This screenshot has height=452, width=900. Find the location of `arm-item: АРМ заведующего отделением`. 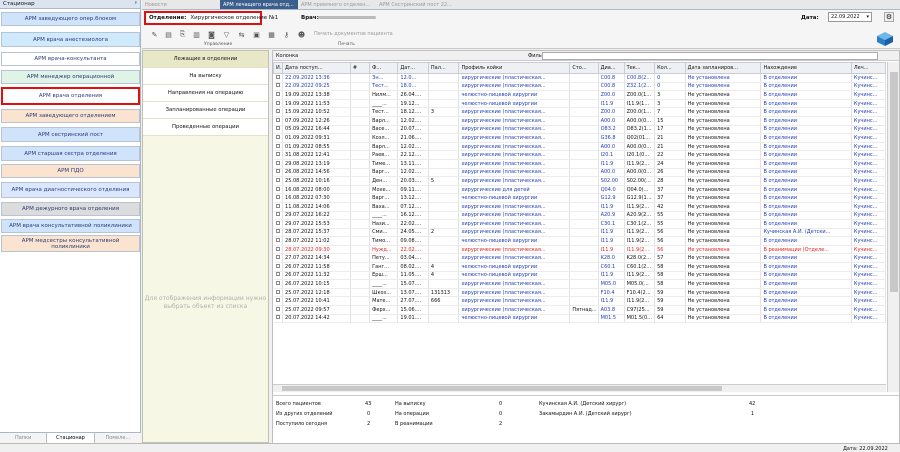

arm-item: АРМ заведующего отделением is located at coordinates (70, 116).